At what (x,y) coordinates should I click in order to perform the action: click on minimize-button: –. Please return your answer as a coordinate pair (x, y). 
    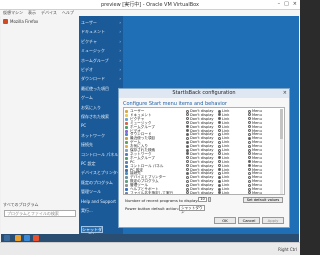
    Looking at the image, I should click on (279, 4).